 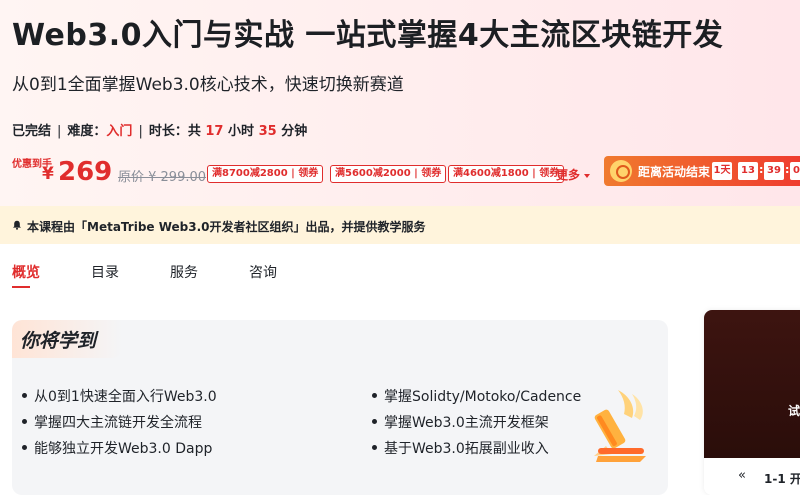 I want to click on activity-countdown: 距离活动结束 1天 13 : 39 : 09, so click(x=702, y=171).